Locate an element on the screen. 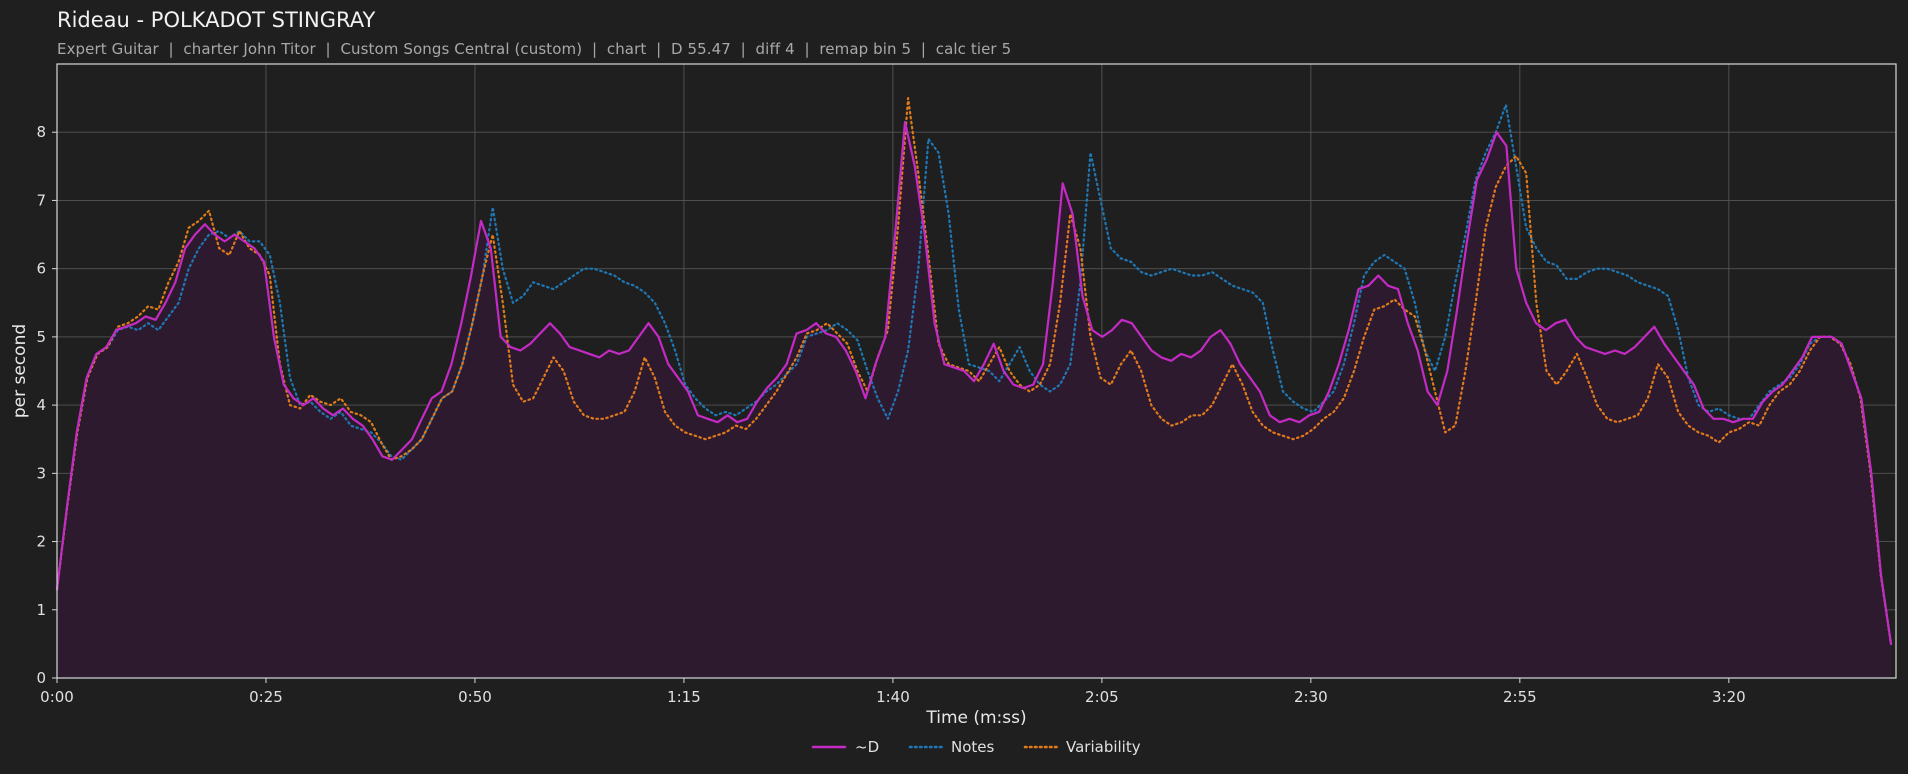 The width and height of the screenshot is (1908, 774). x-tick-label: 1:15 is located at coordinates (684, 697).